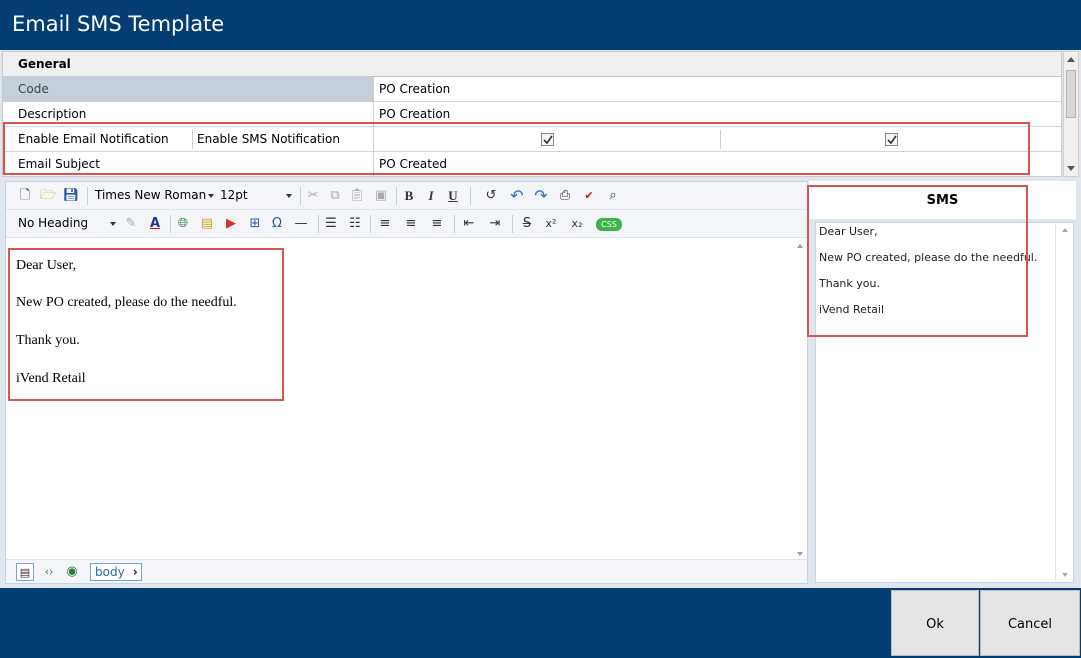 The image size is (1081, 658). I want to click on strikethrough-icon: S, so click(527, 224).